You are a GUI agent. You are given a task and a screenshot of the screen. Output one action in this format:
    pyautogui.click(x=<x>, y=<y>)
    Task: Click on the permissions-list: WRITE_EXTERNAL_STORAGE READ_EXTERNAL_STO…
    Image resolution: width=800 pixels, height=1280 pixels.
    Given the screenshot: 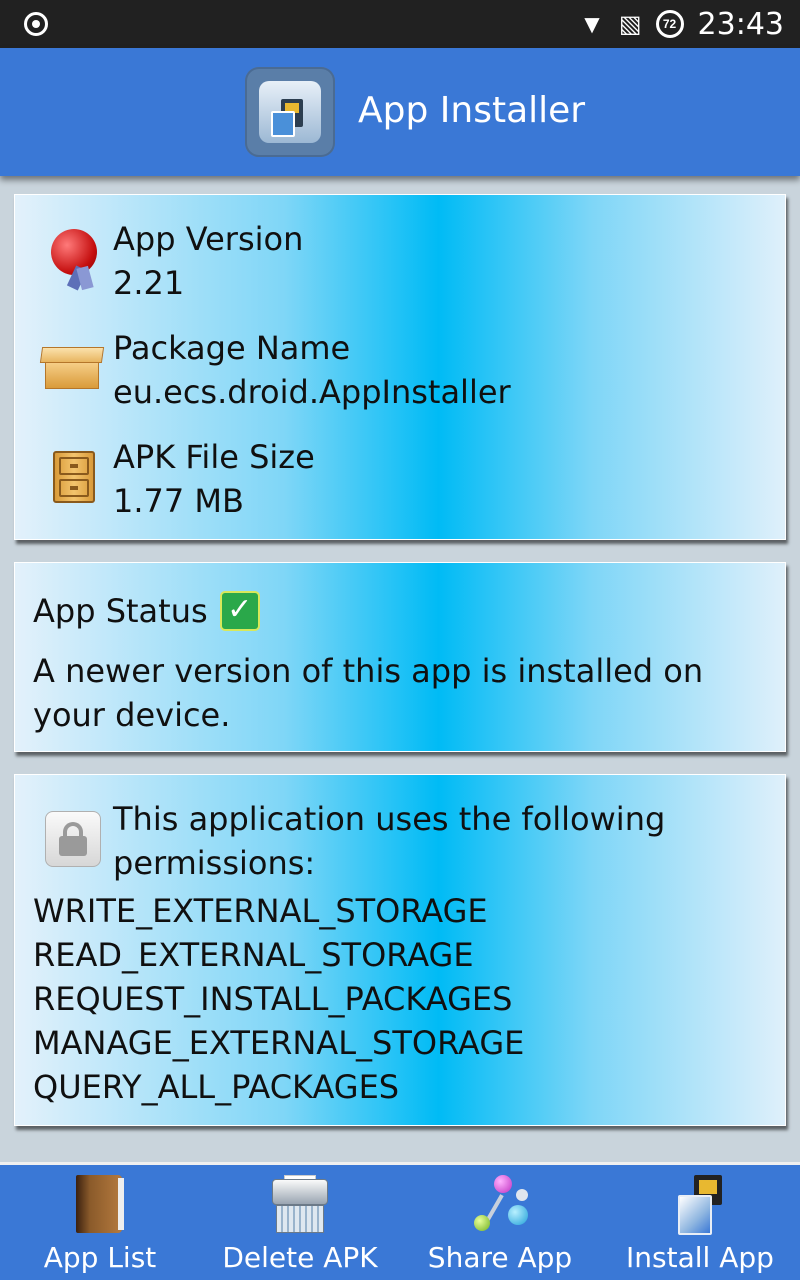 What is the action you would take?
    pyautogui.click(x=278, y=999)
    